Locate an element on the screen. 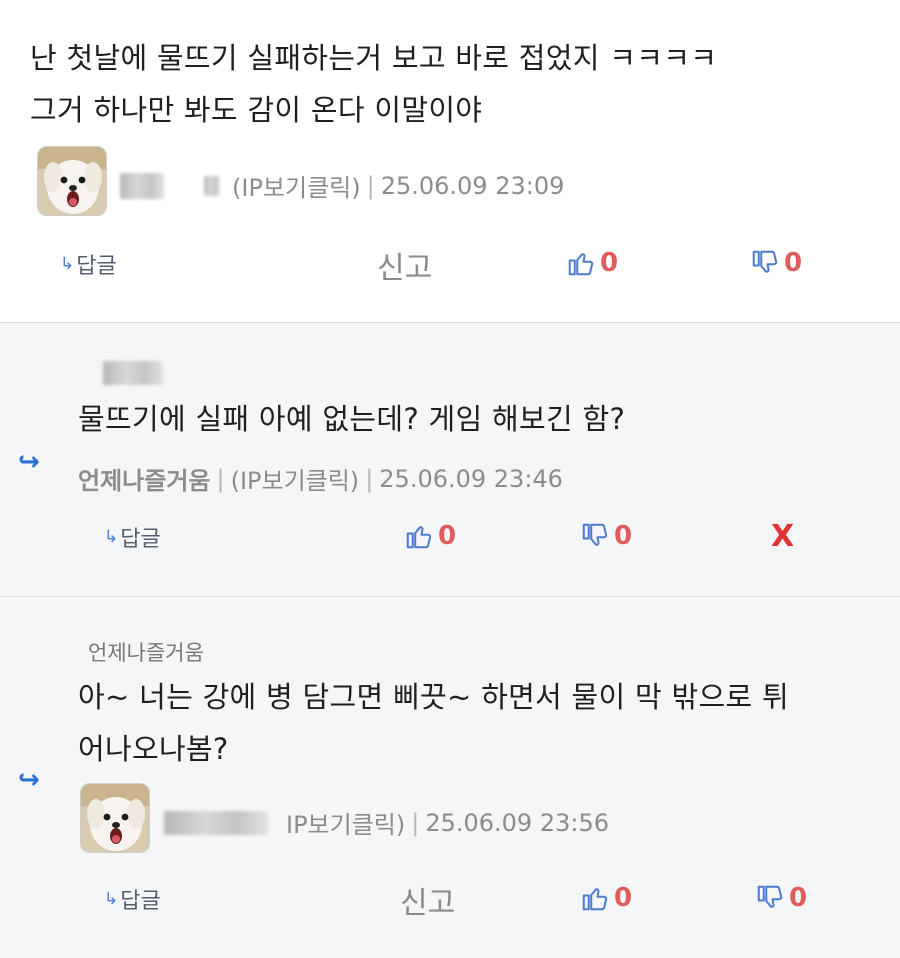 This screenshot has height=958, width=900. comment-text: 아~ 너는 강에 병 담그면 삐끗~ 하면서 물이 막 밖으로 튀 어나오나봄? is located at coordinates (433, 723).